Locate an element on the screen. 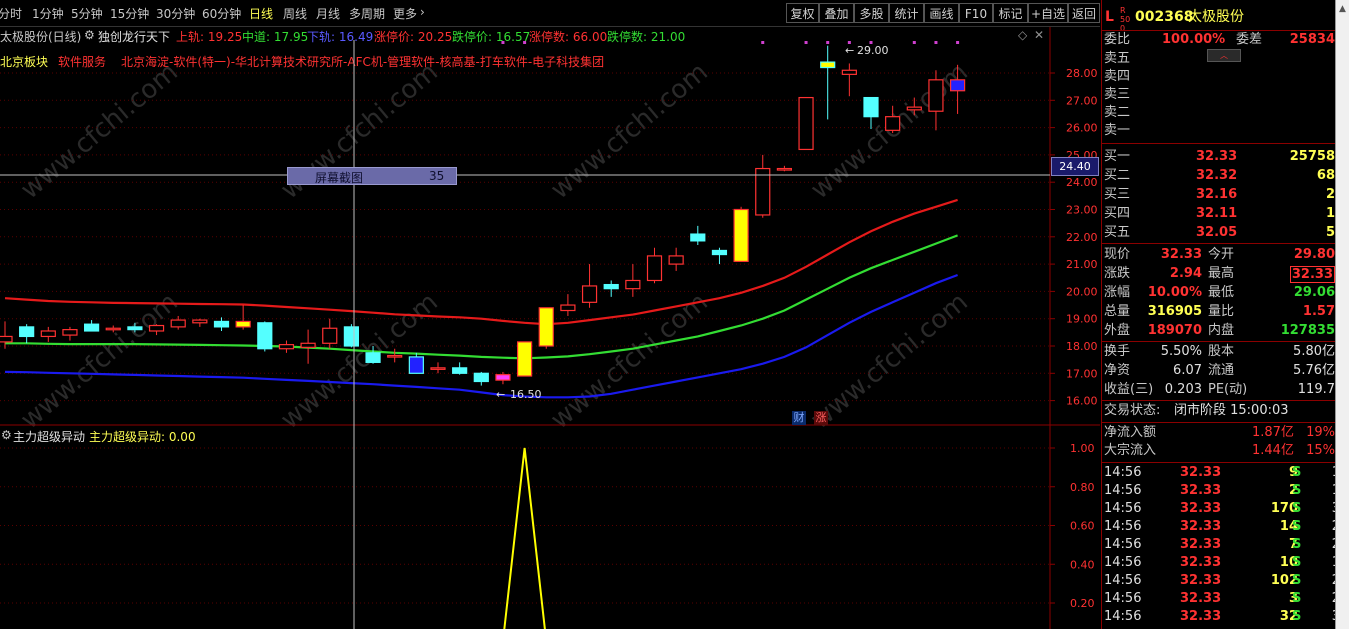 The height and width of the screenshot is (629, 1349). tick-row: 14:5632.33170S3 is located at coordinates (1221, 509).